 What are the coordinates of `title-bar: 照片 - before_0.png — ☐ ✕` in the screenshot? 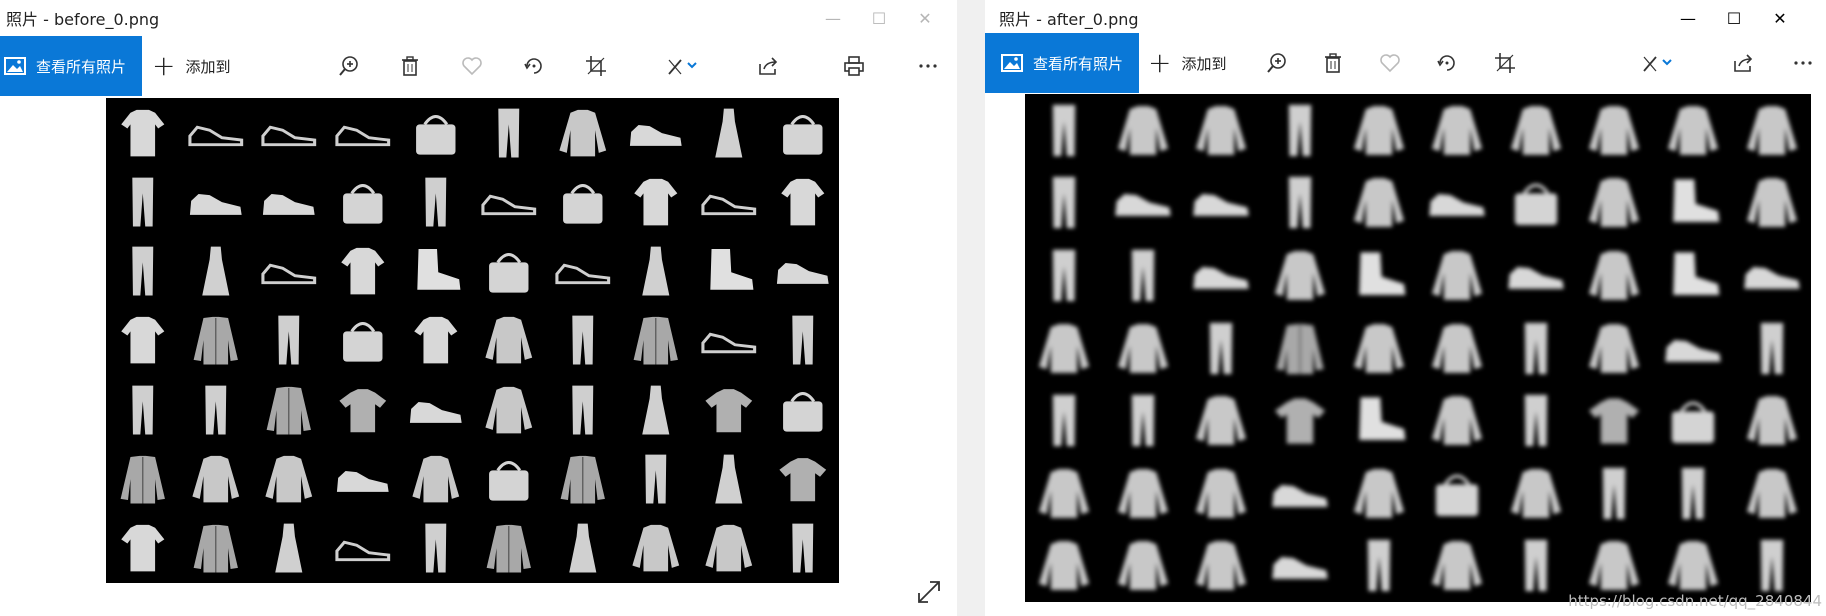 It's located at (478, 18).